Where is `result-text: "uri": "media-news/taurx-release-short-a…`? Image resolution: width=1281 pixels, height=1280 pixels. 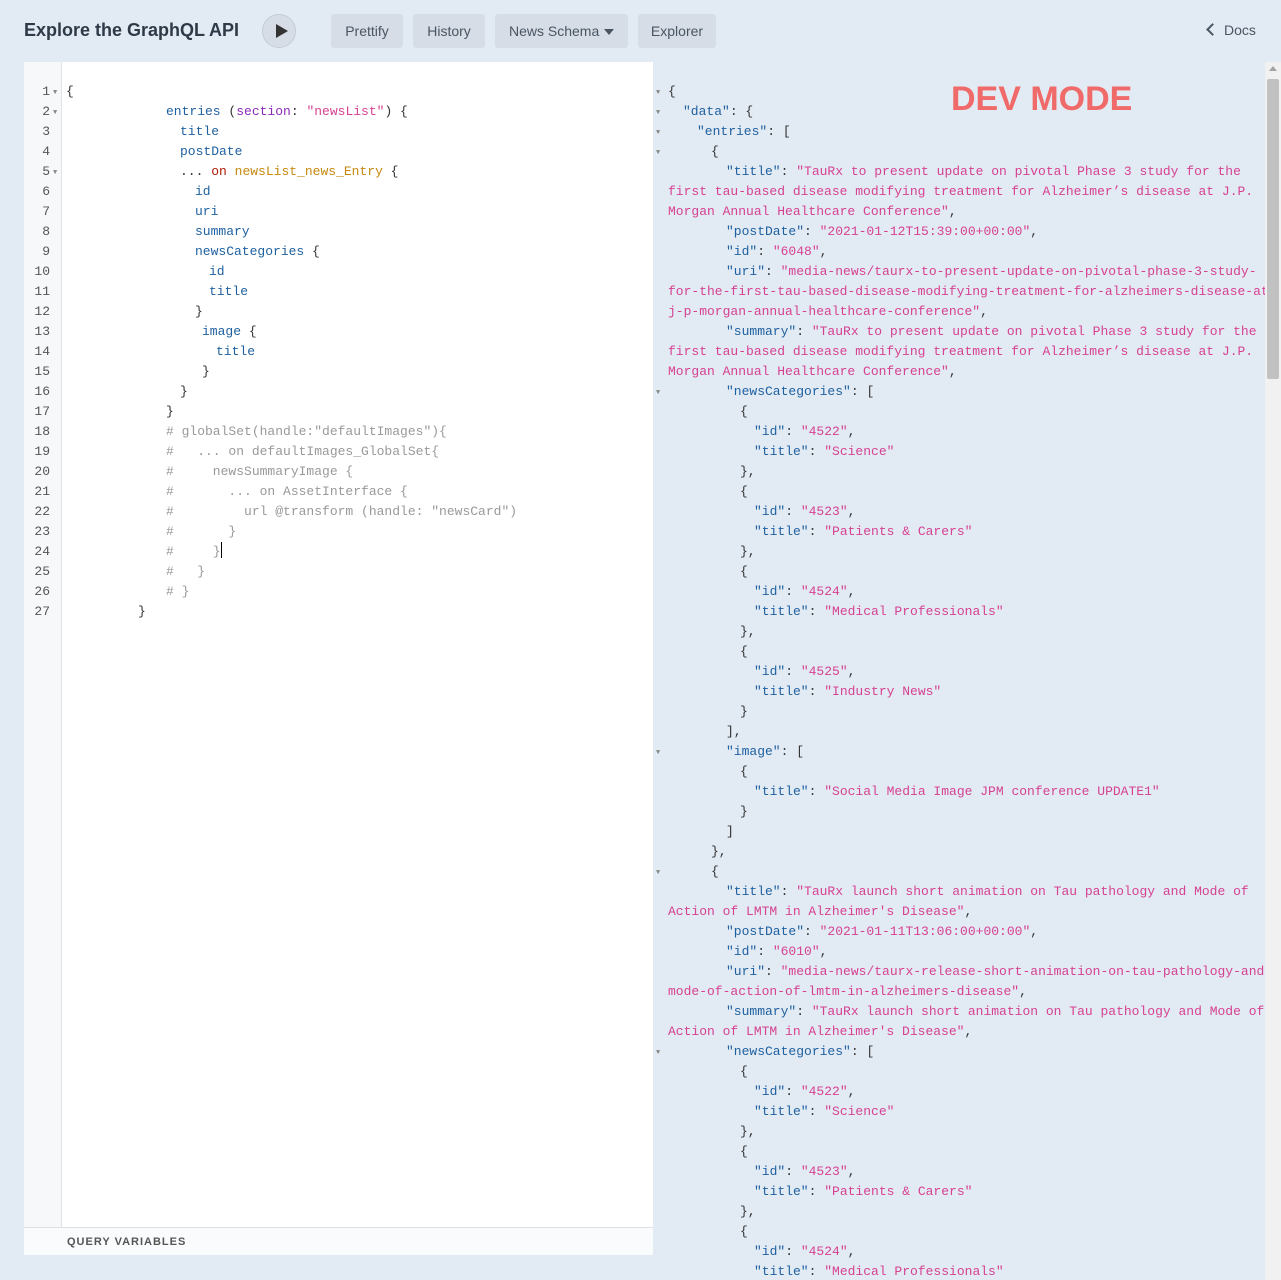 result-text: "uri": "media-news/taurx-release-short-a… is located at coordinates (995, 972).